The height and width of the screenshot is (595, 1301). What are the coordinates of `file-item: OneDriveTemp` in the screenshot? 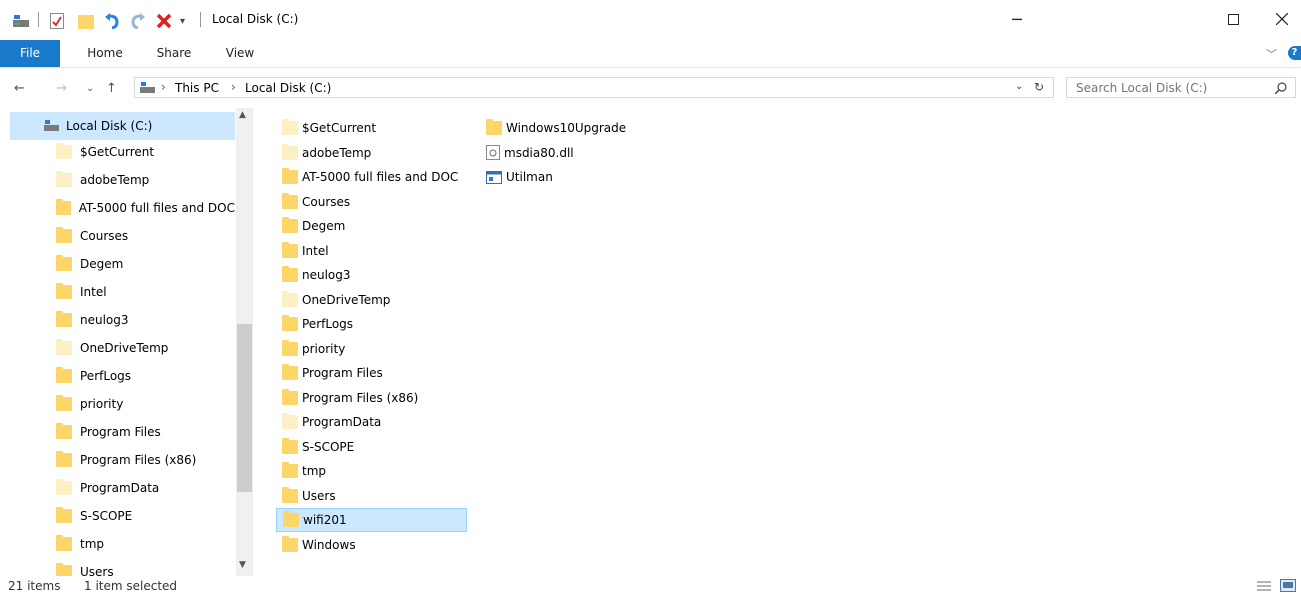 It's located at (371, 300).